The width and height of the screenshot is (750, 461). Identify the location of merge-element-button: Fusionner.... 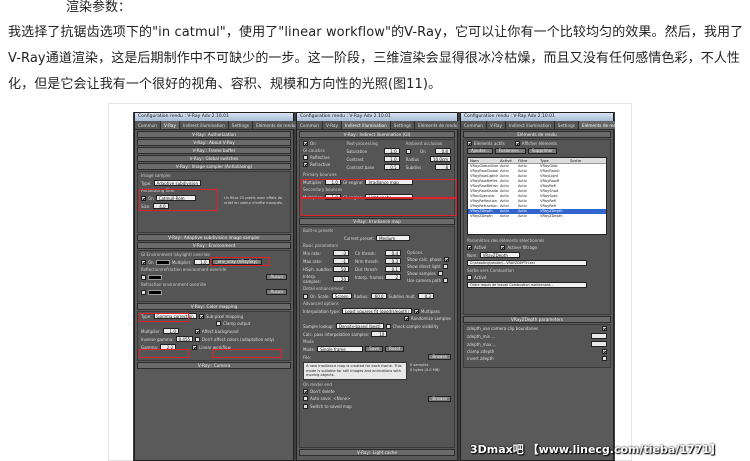
(510, 151).